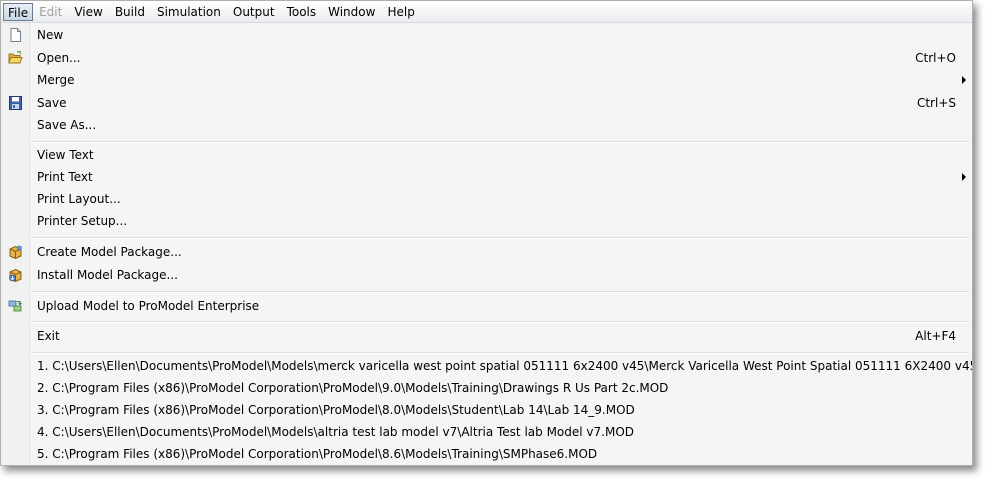  What do you see at coordinates (486, 177) in the screenshot?
I see `menu-item-print-text: Print Text` at bounding box center [486, 177].